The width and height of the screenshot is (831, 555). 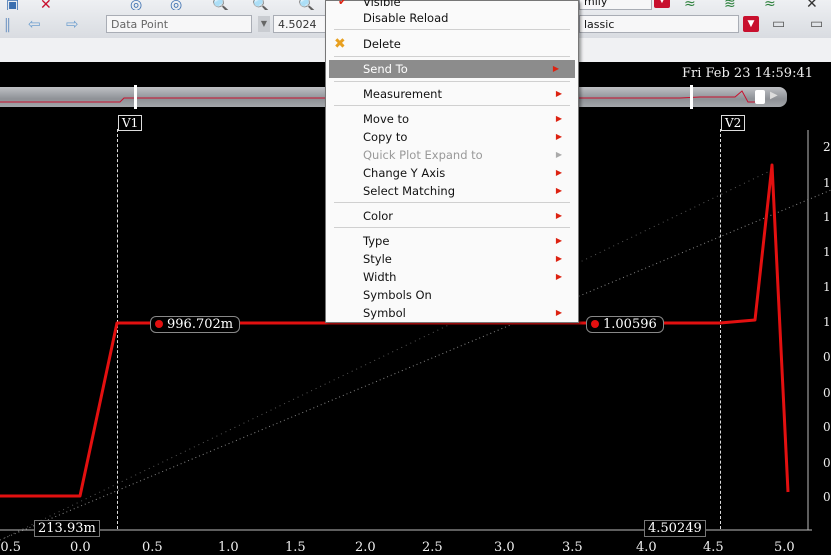 I want to click on x-tick-label: 4.0, so click(x=646, y=547).